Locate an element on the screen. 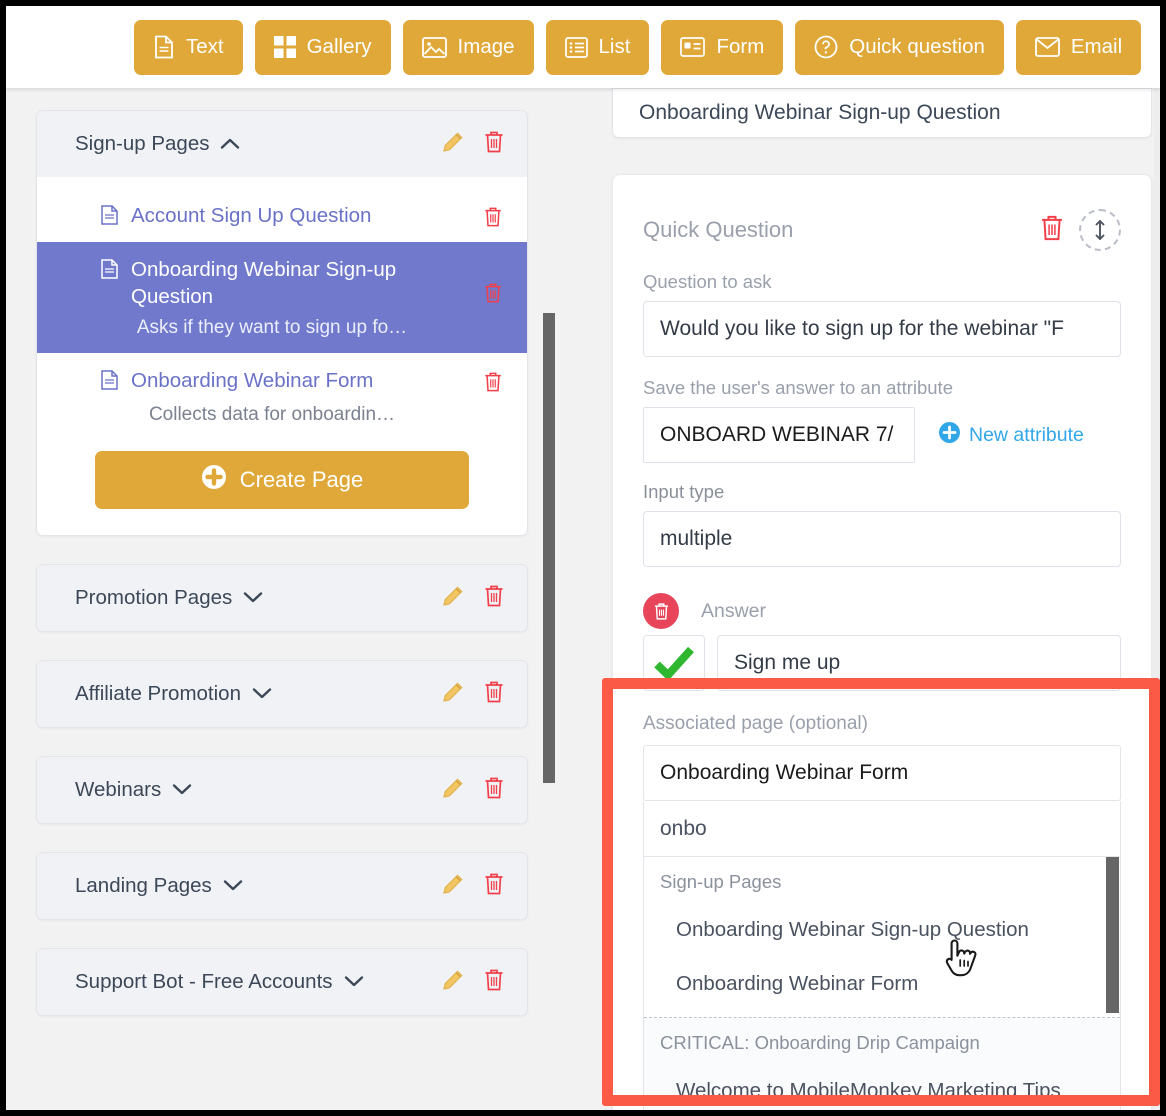  input-type-select is located at coordinates (882, 539).